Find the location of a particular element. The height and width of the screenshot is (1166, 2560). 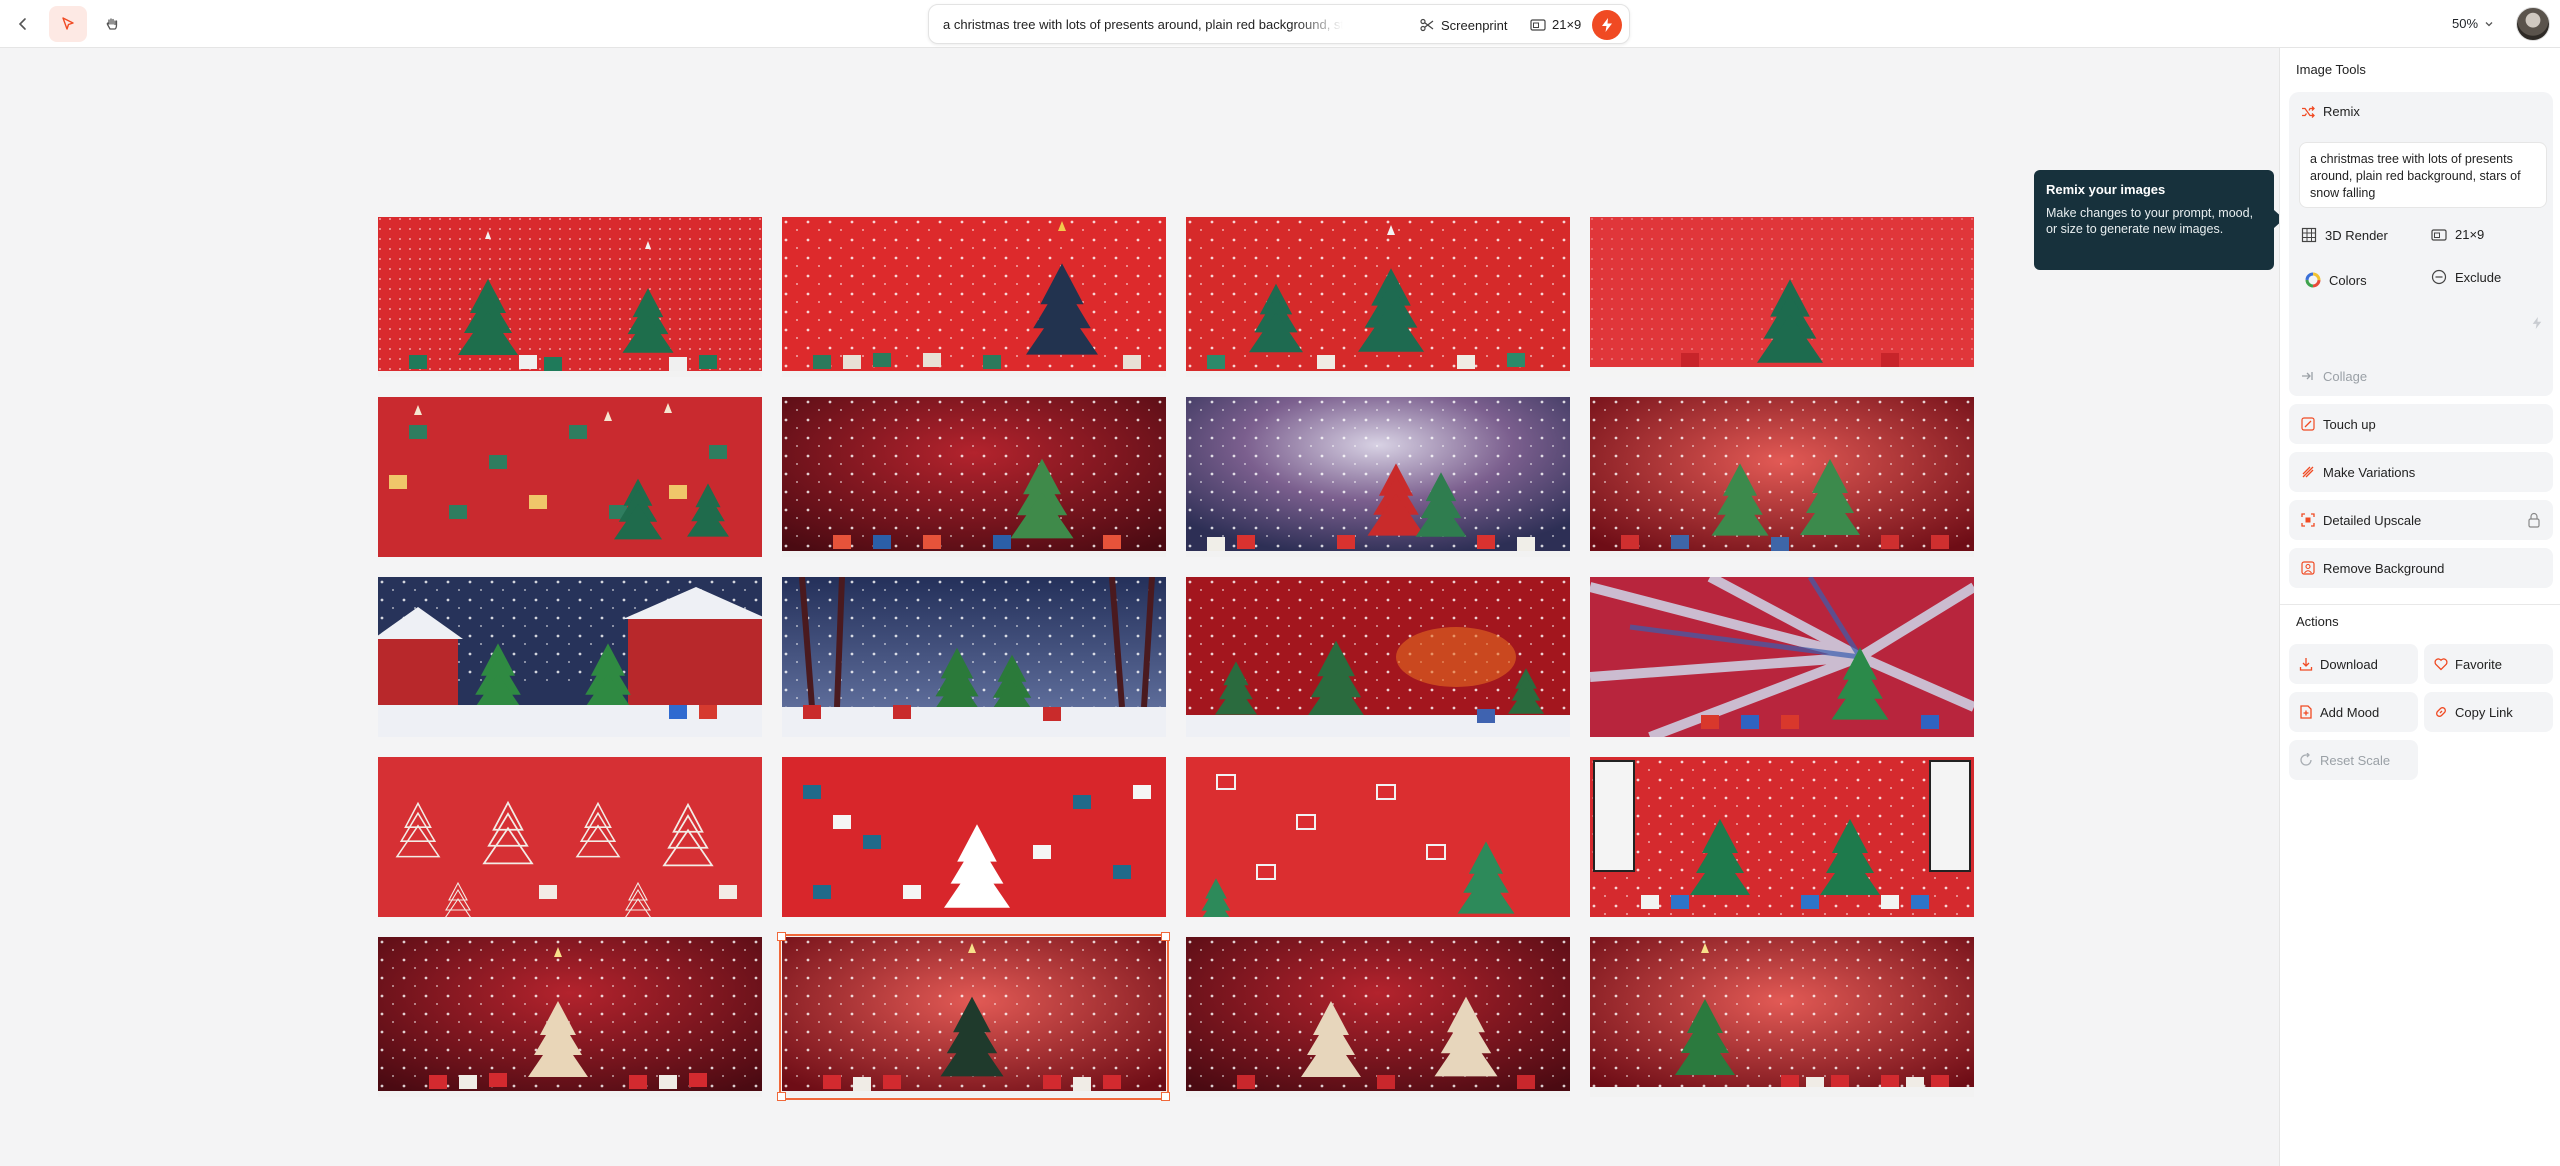

detailed-upscale-button: Detailed Upscale is located at coordinates (2421, 520).